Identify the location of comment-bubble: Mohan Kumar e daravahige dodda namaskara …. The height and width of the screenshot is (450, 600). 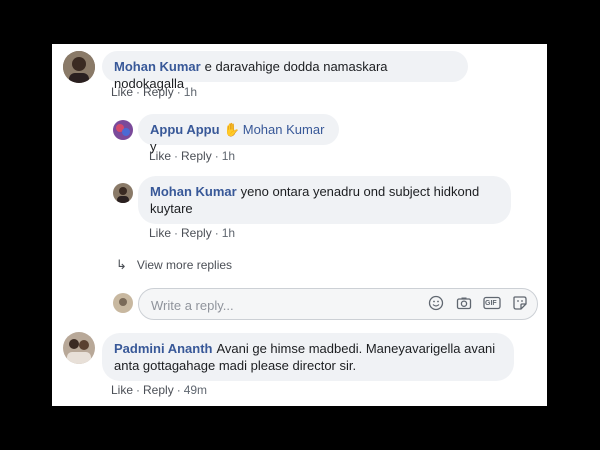
(285, 71).